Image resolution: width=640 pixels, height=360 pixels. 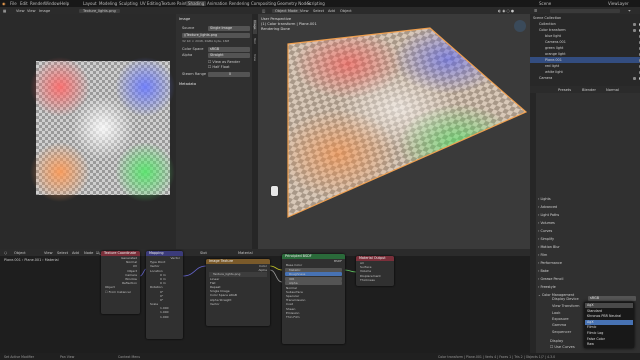 What do you see at coordinates (31, 11) in the screenshot?
I see `image-editor-menu-view2: View` at bounding box center [31, 11].